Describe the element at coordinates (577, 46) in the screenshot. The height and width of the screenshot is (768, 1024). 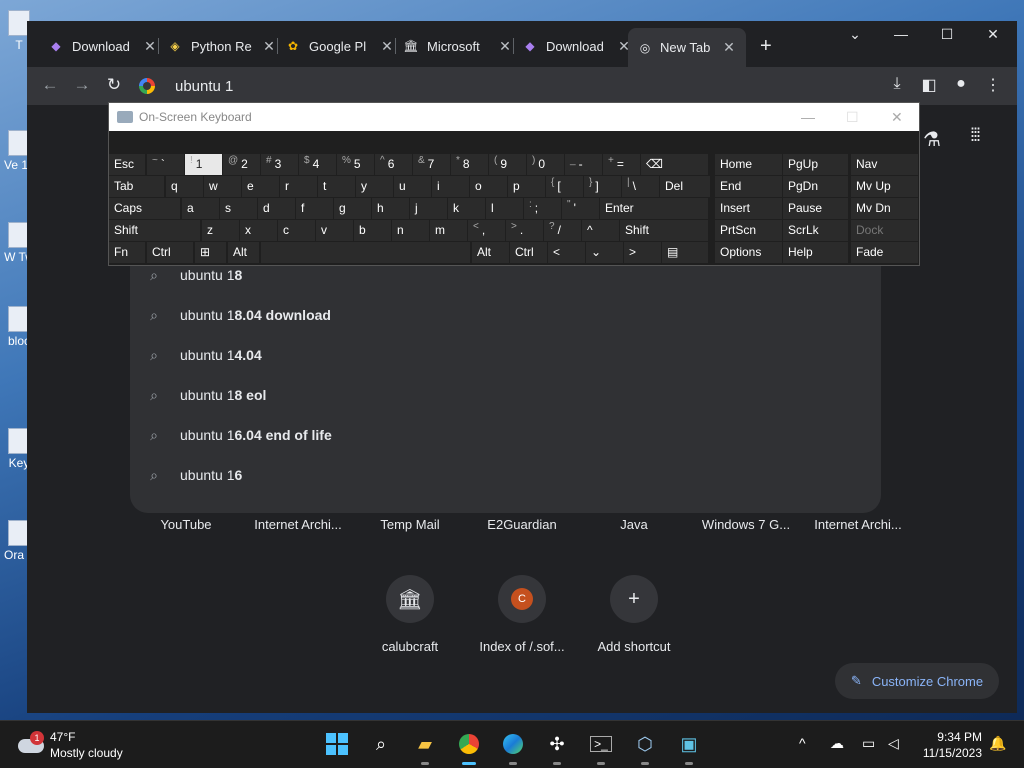
I see `tab-download-2: ◆ Download ✕` at that location.